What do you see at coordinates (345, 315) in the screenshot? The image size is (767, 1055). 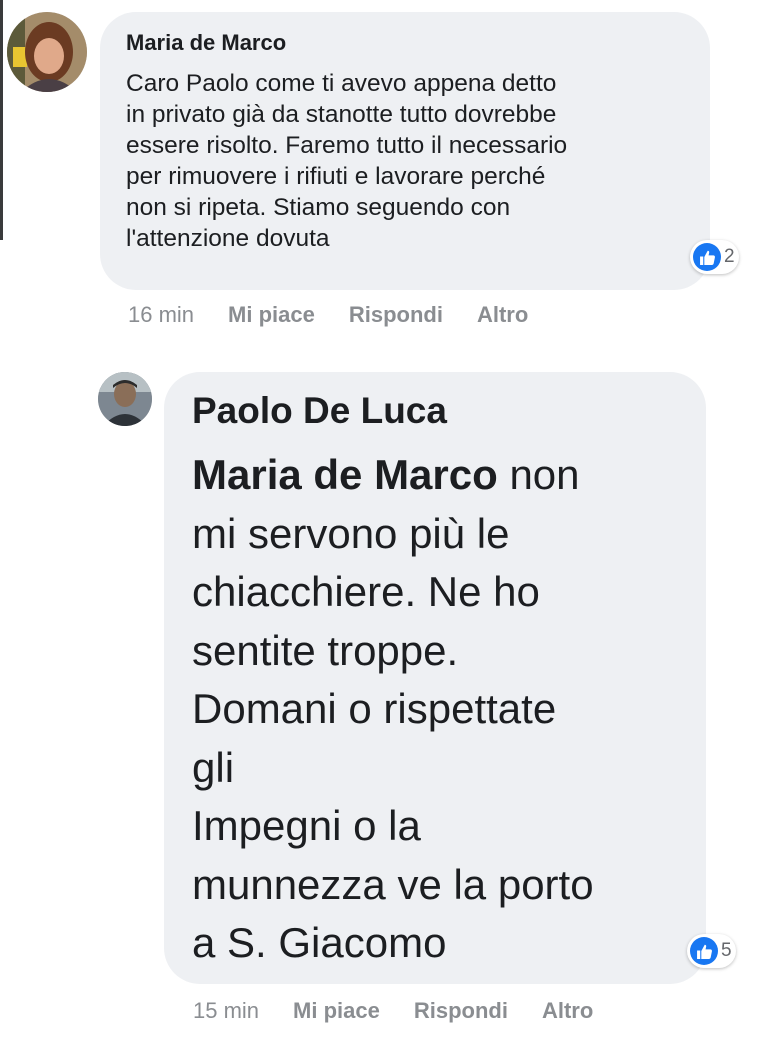 I see `comment-actions: 16 min Mi piace Rispondi Altro` at bounding box center [345, 315].